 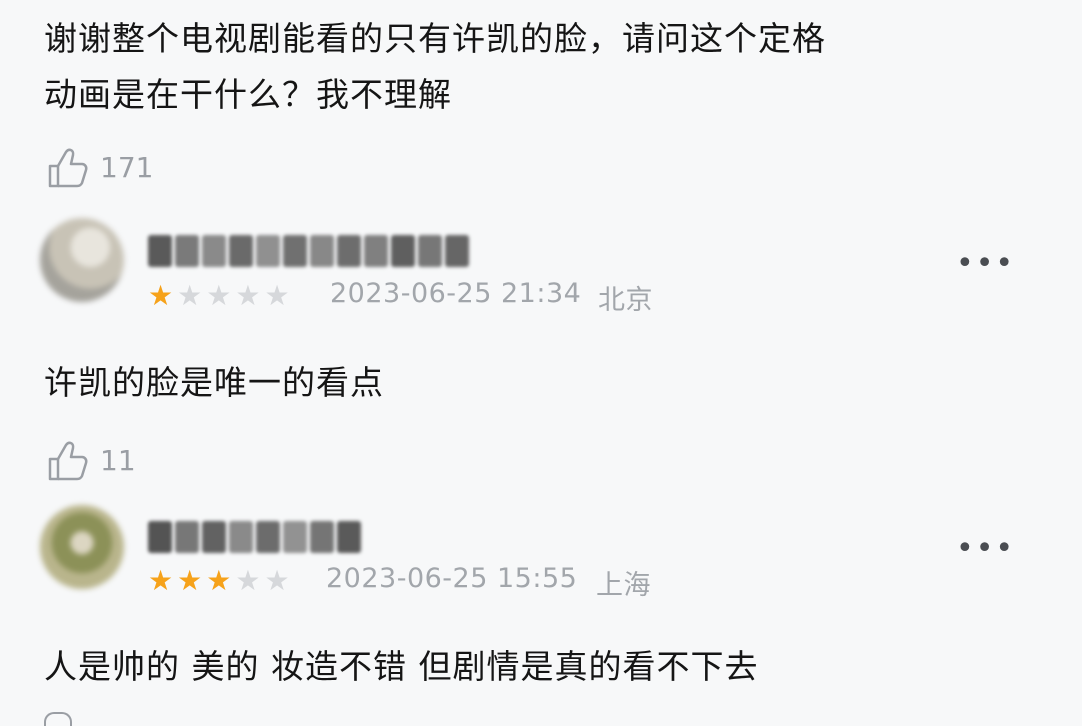 I want to click on comment-text: 人是帅的 美的 妆造不错 但剧情是真的看不下去, so click(x=401, y=666).